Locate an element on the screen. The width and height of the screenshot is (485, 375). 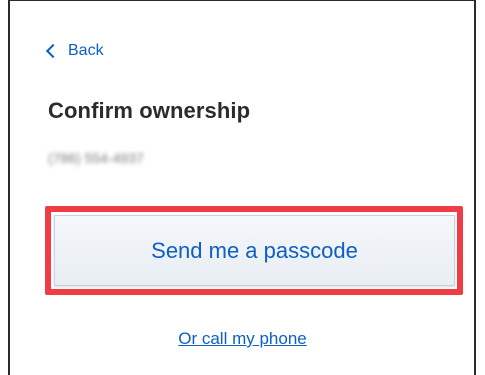
phone-number-blurred: (786) 554-4937 is located at coordinates (96, 158).